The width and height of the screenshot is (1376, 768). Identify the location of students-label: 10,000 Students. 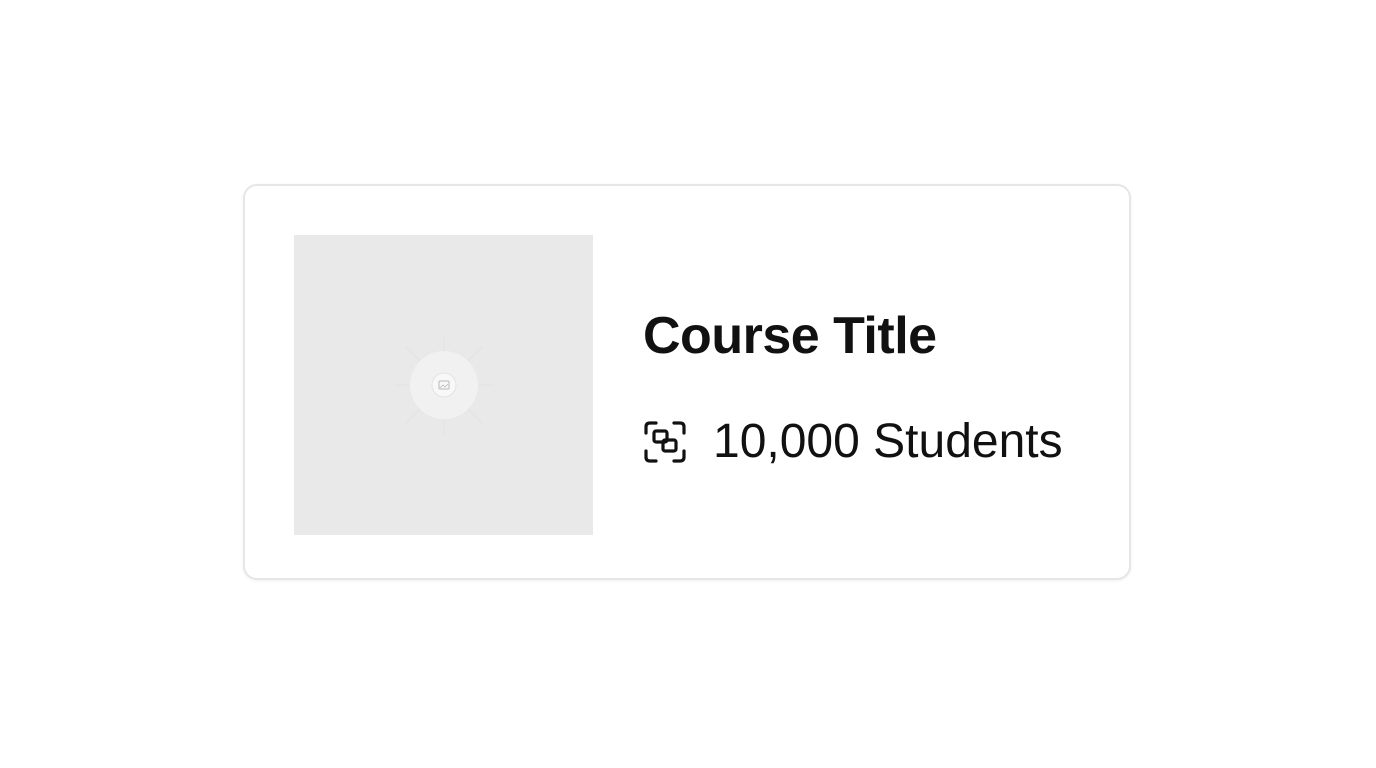
(888, 441).